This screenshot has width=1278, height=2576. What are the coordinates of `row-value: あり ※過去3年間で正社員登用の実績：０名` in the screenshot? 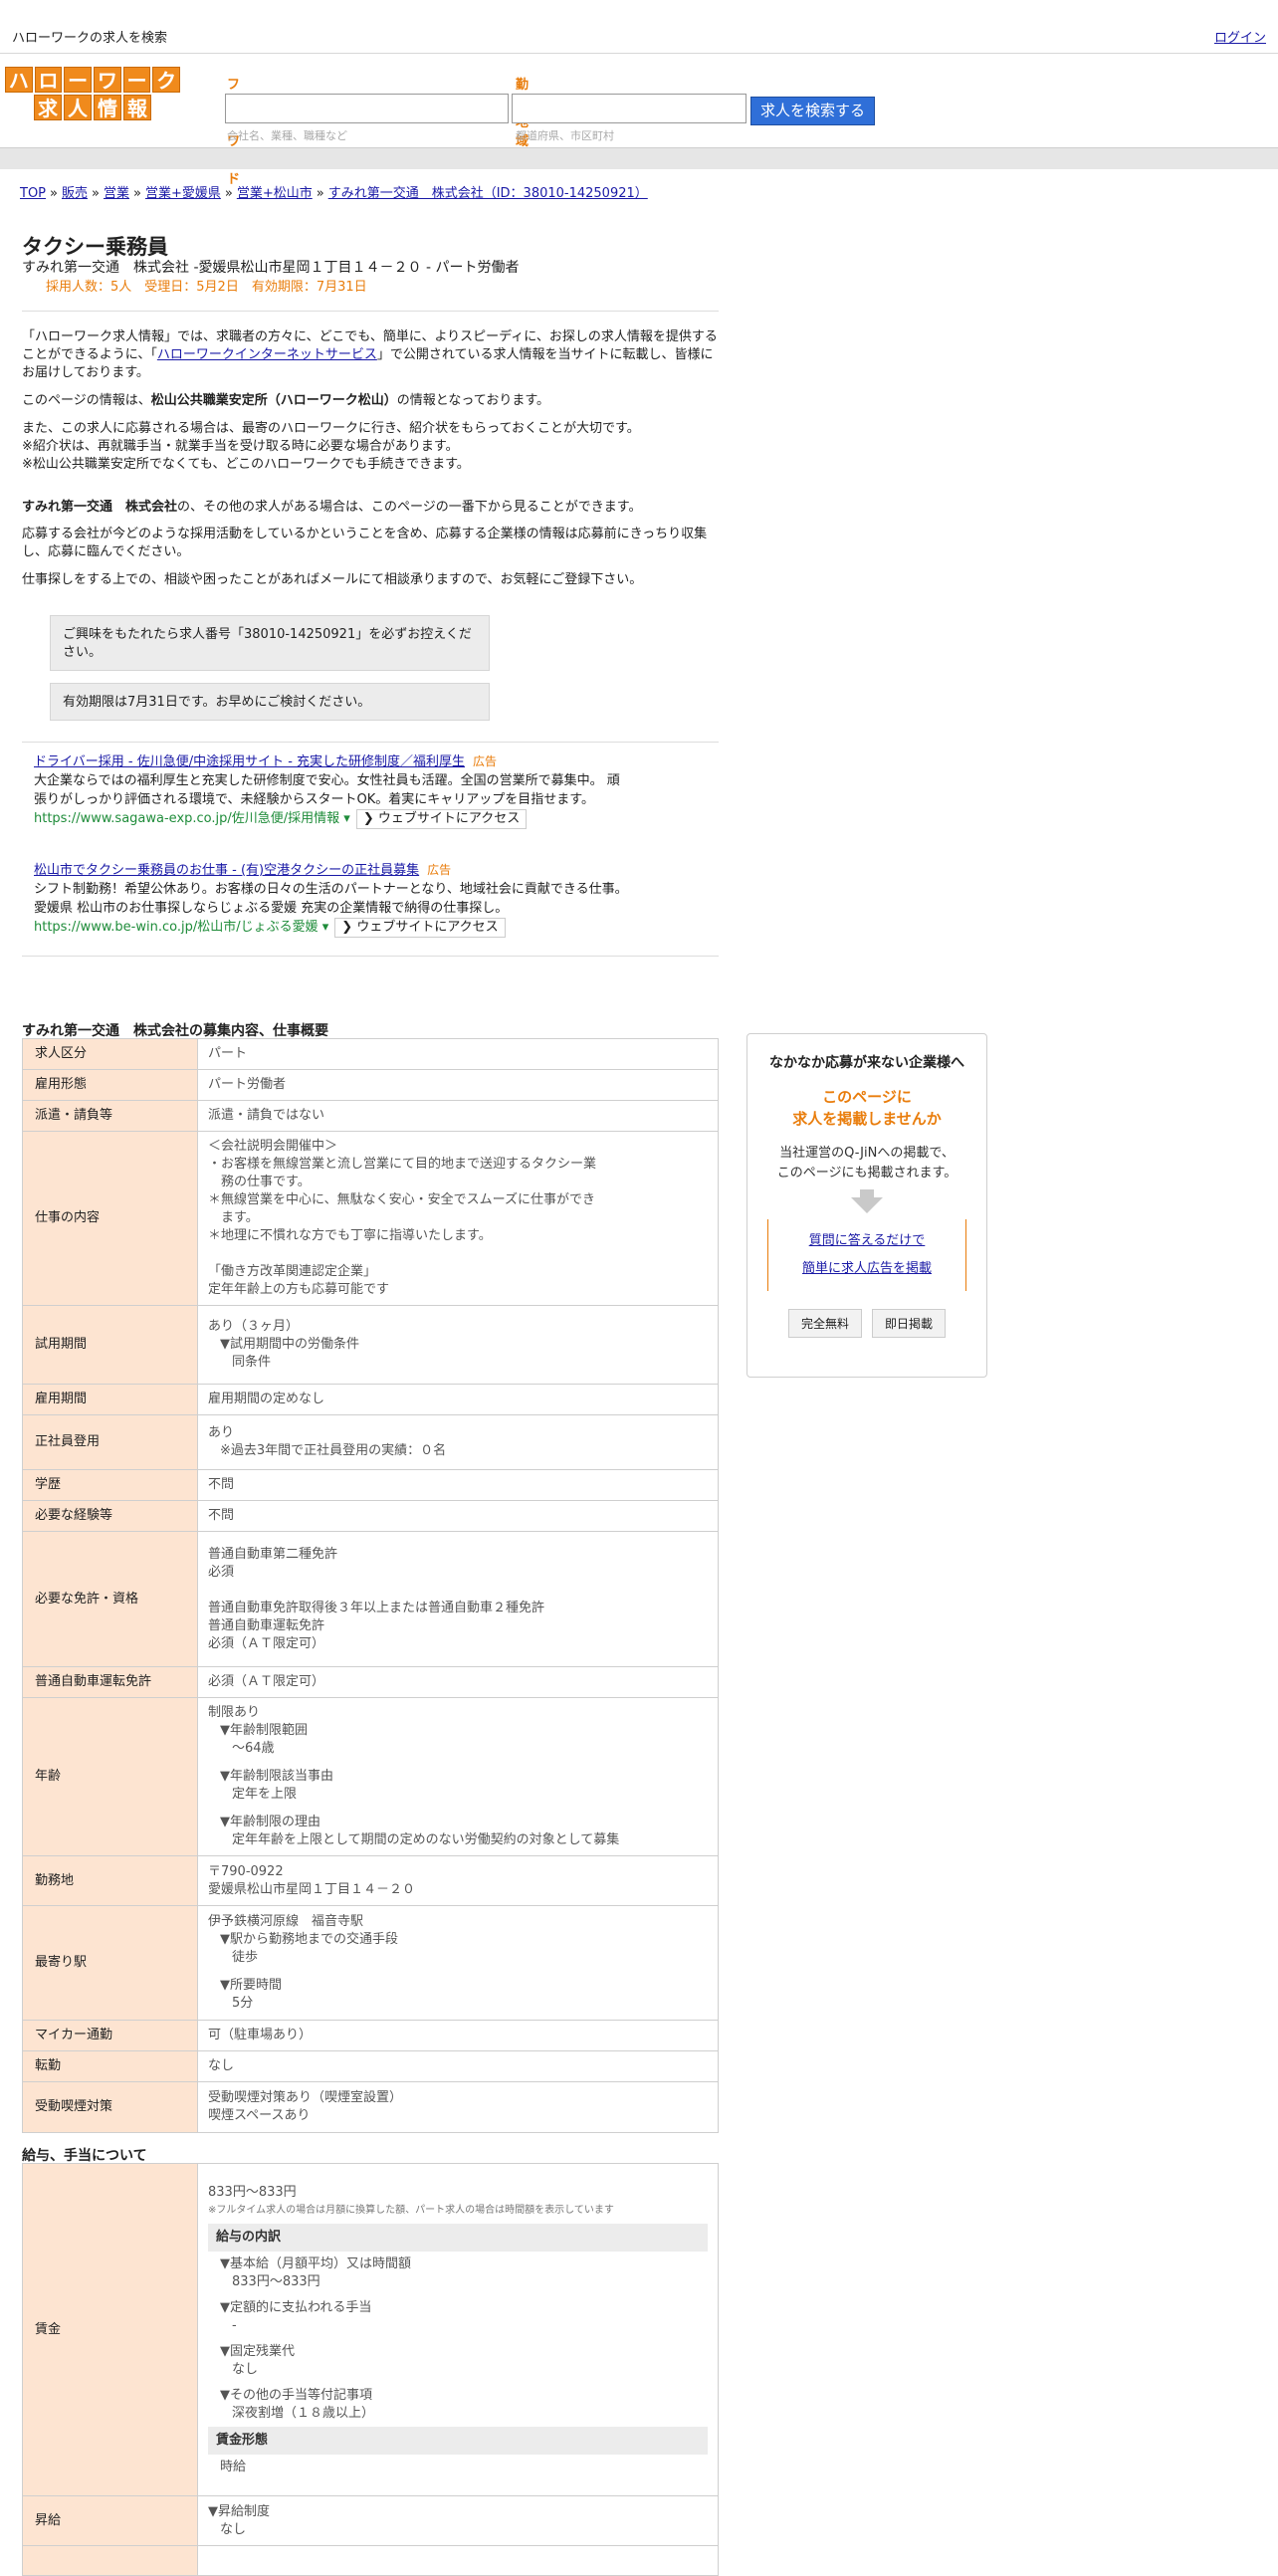 It's located at (458, 1442).